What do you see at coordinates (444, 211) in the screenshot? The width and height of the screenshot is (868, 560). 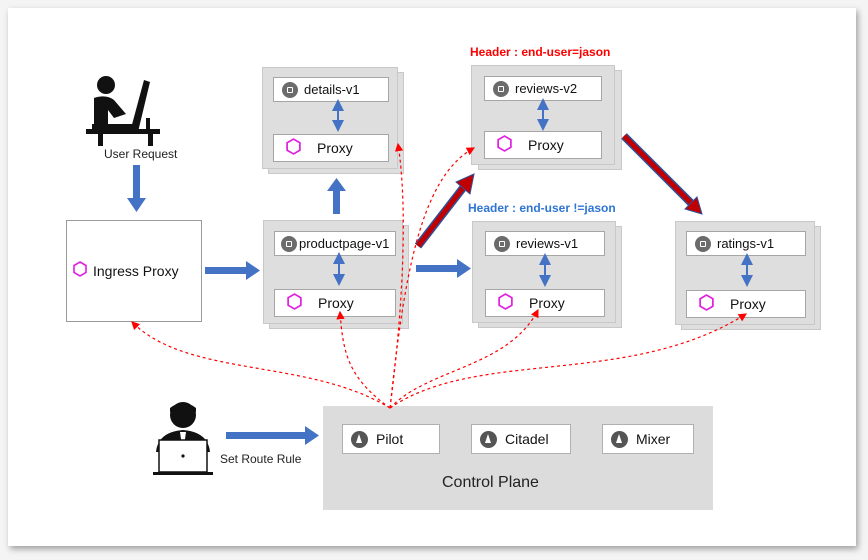 I see `route-arrow-productpage-to-reviews-v2` at bounding box center [444, 211].